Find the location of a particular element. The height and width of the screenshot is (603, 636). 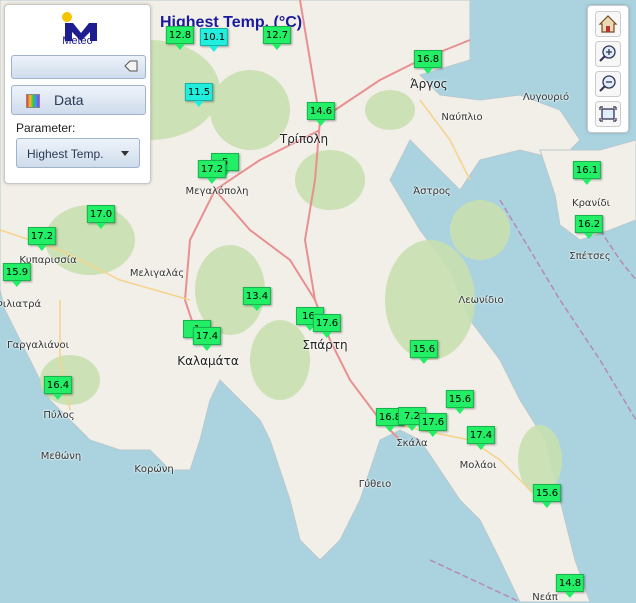

parameter-label: Parameter: is located at coordinates (46, 128).